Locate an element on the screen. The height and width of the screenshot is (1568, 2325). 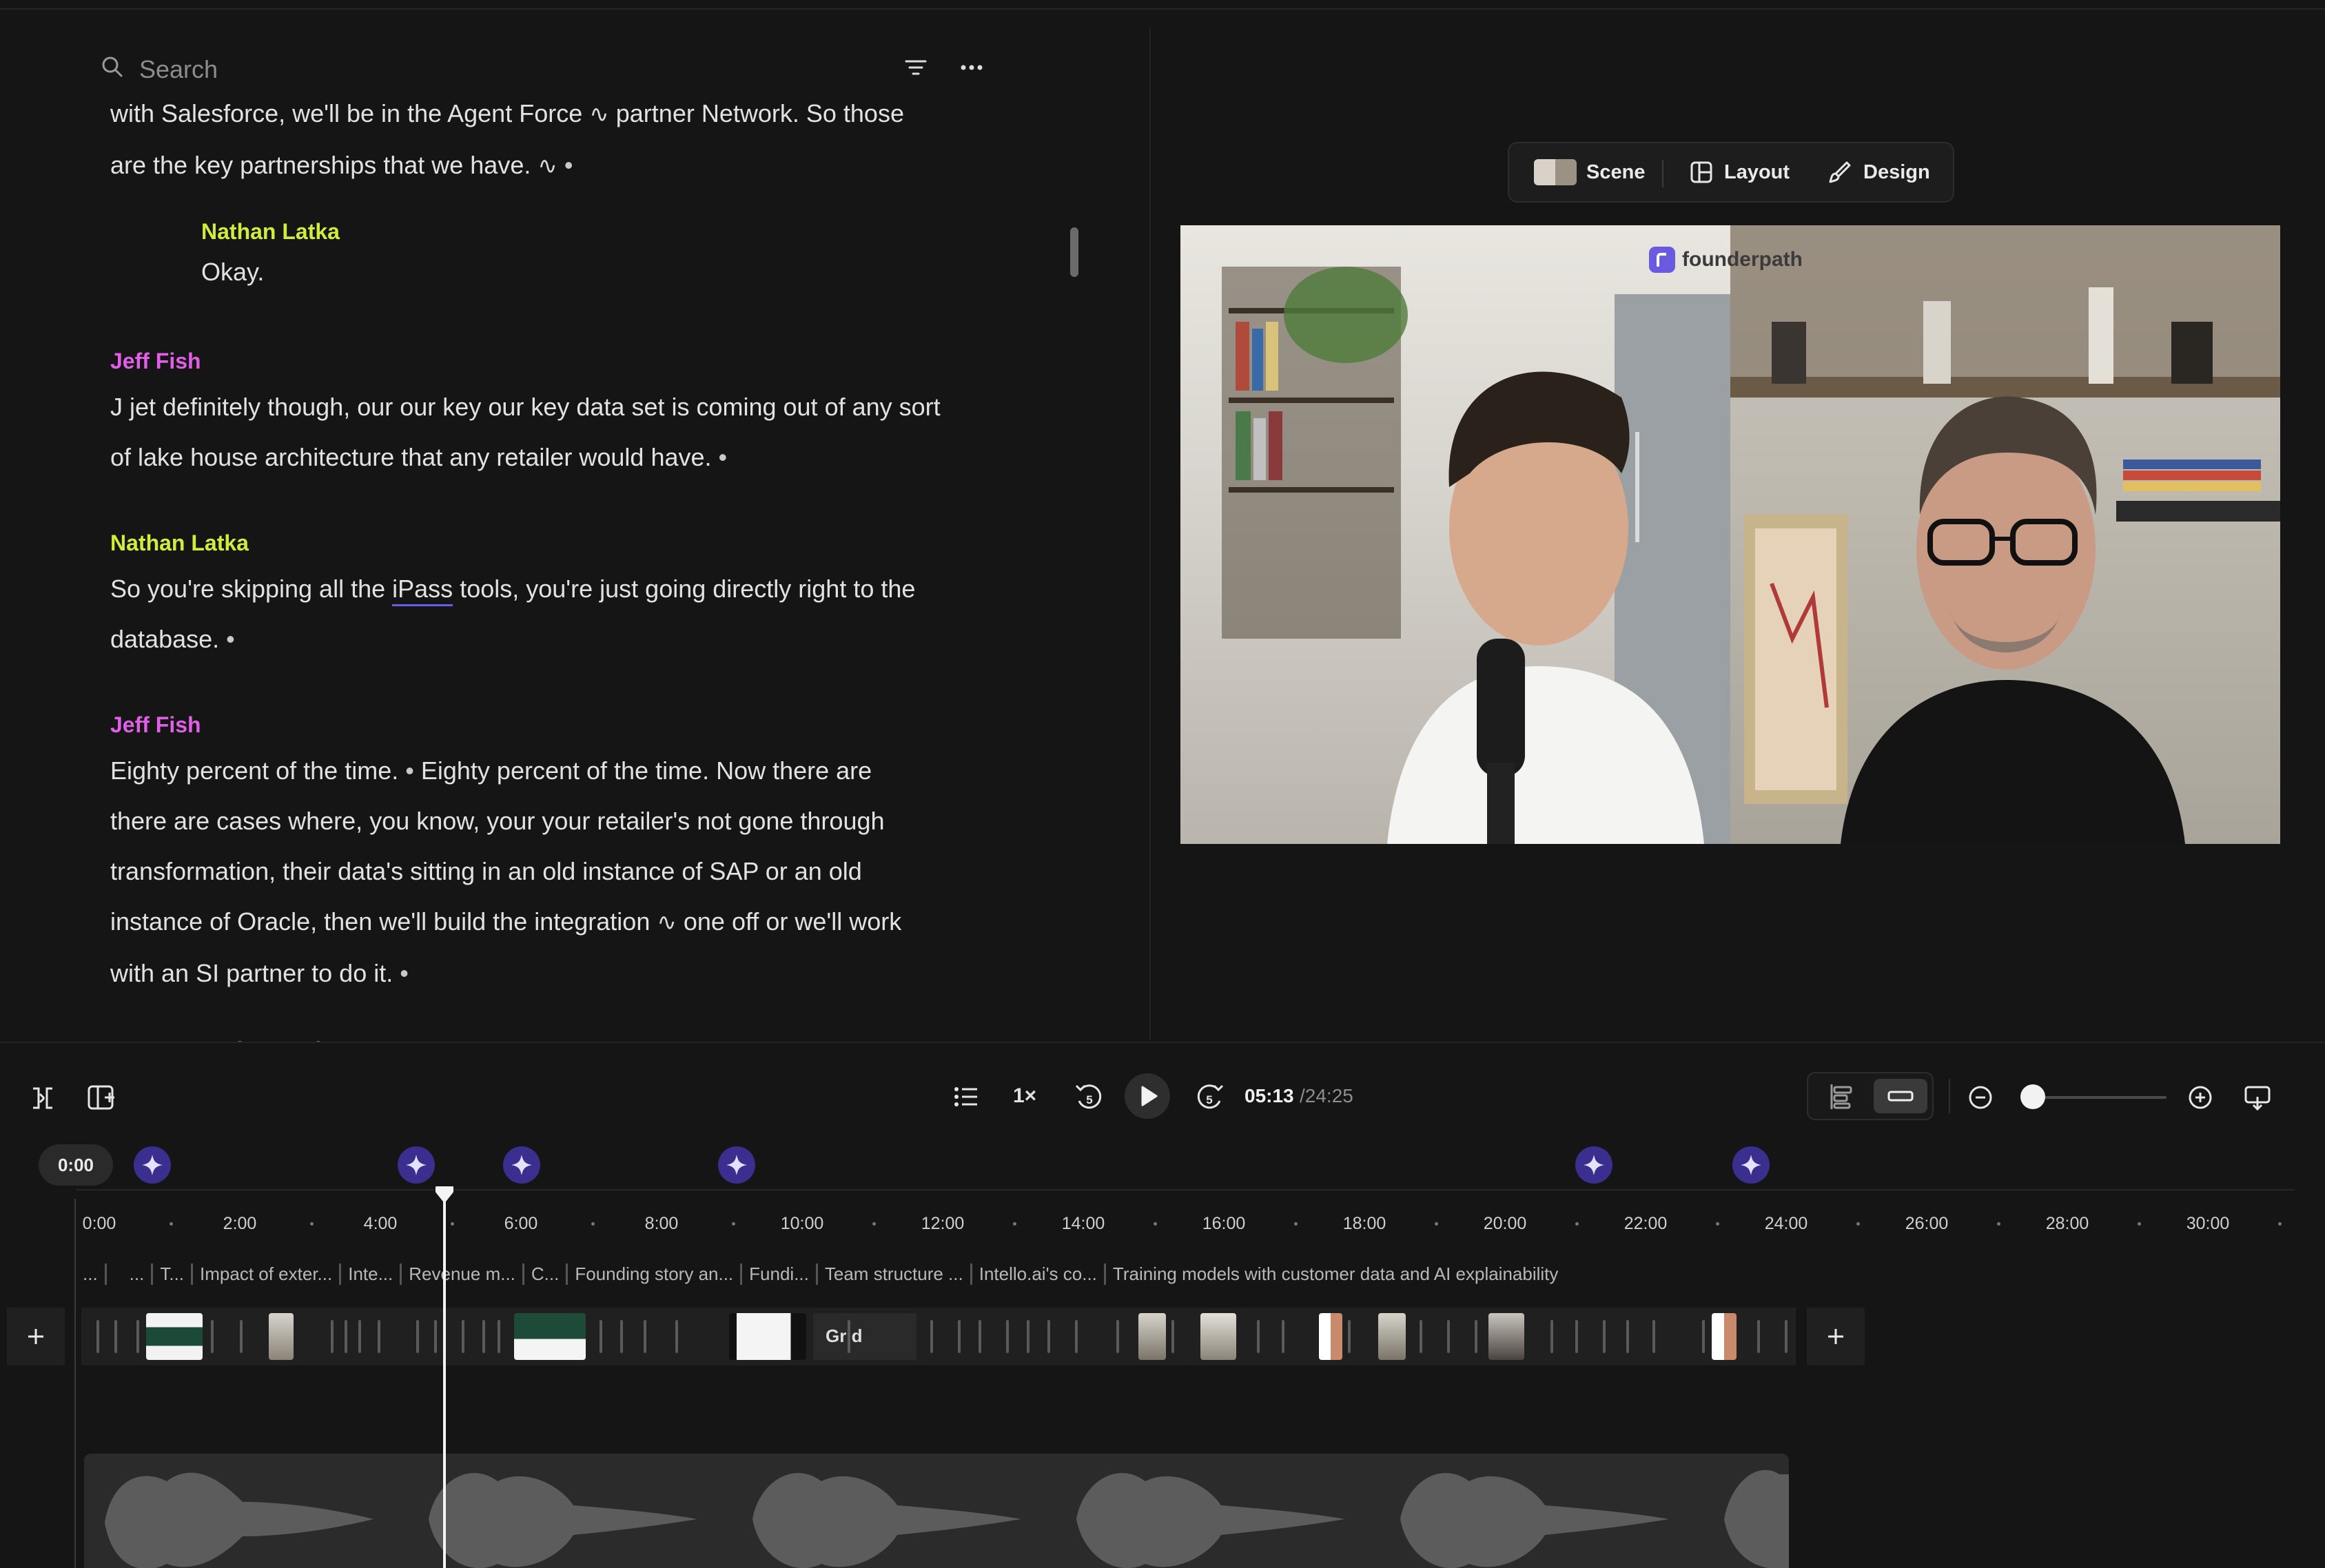
playhead-line is located at coordinates (444, 1380).